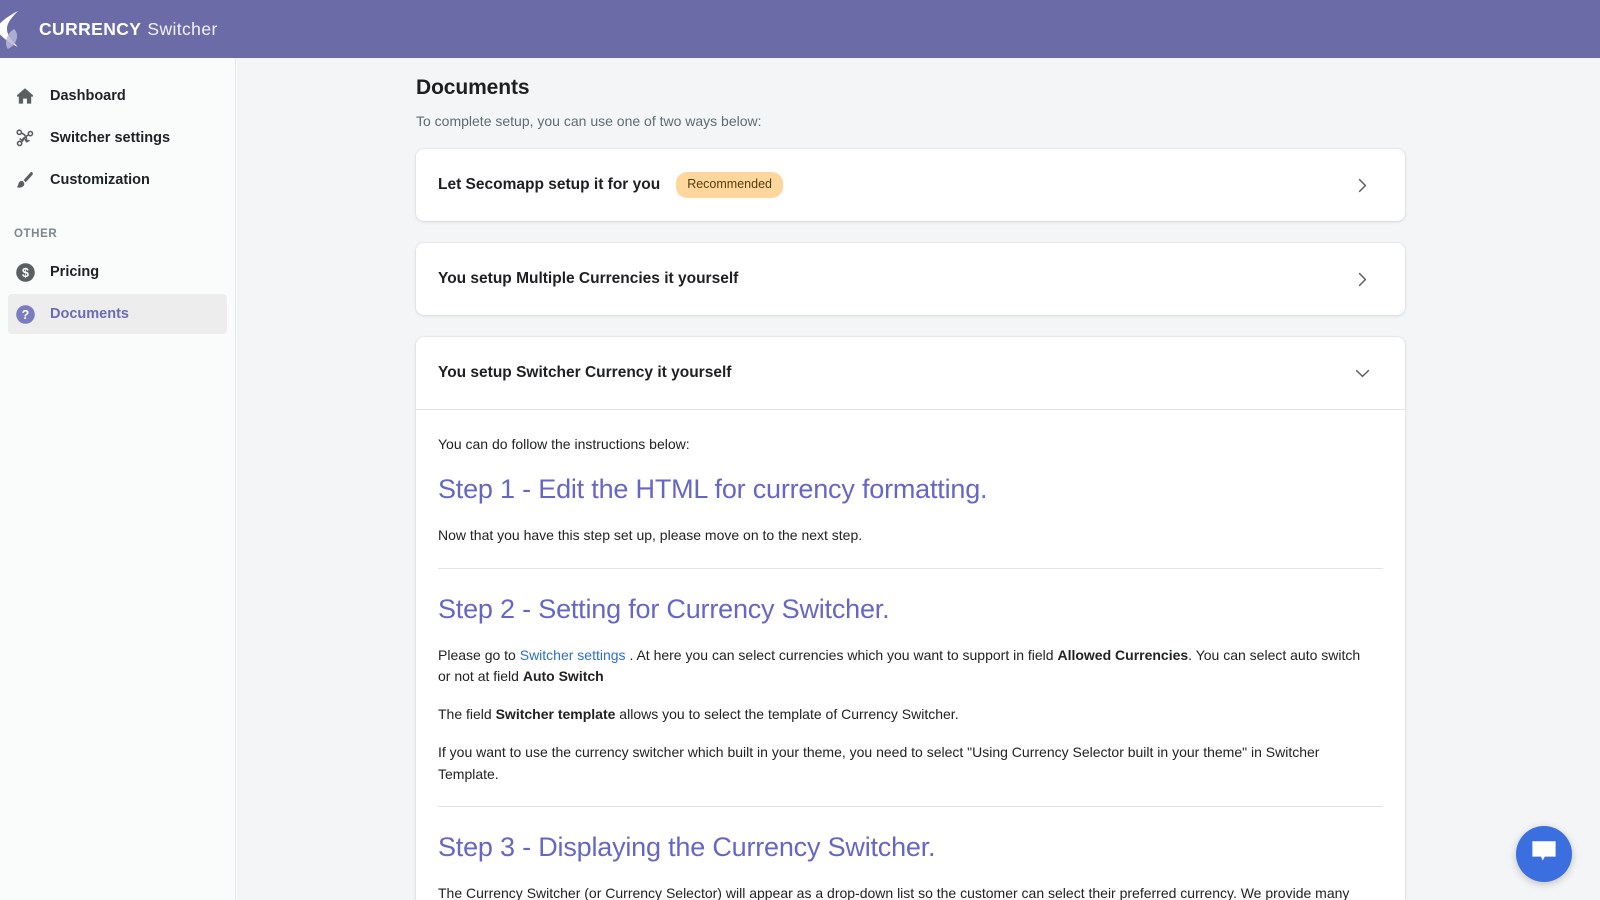 The width and height of the screenshot is (1600, 900). I want to click on chat-widget-button, so click(1544, 854).